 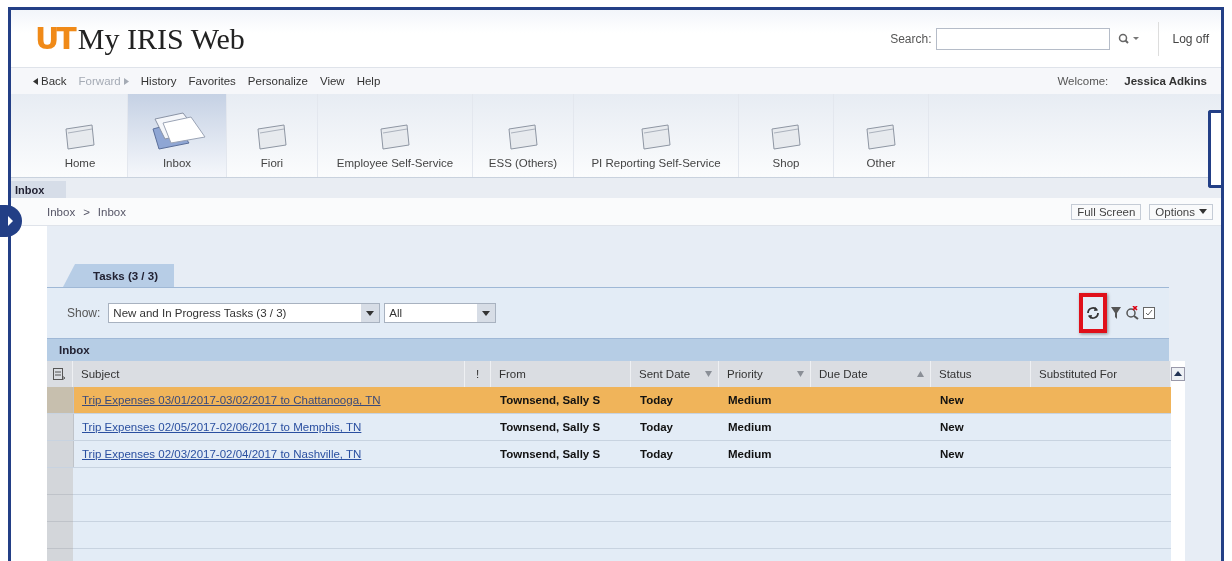 I want to click on right-arrow-icon, so click(x=126, y=81).